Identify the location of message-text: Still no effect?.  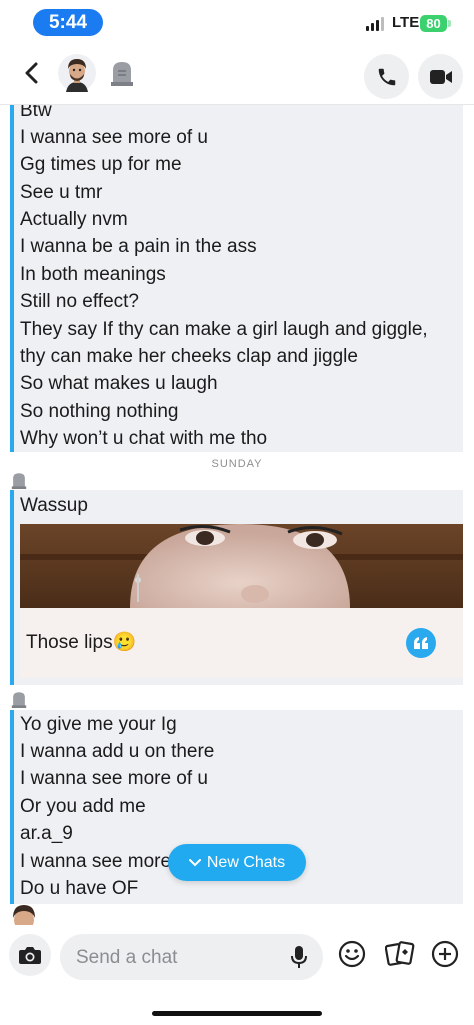
(79, 301).